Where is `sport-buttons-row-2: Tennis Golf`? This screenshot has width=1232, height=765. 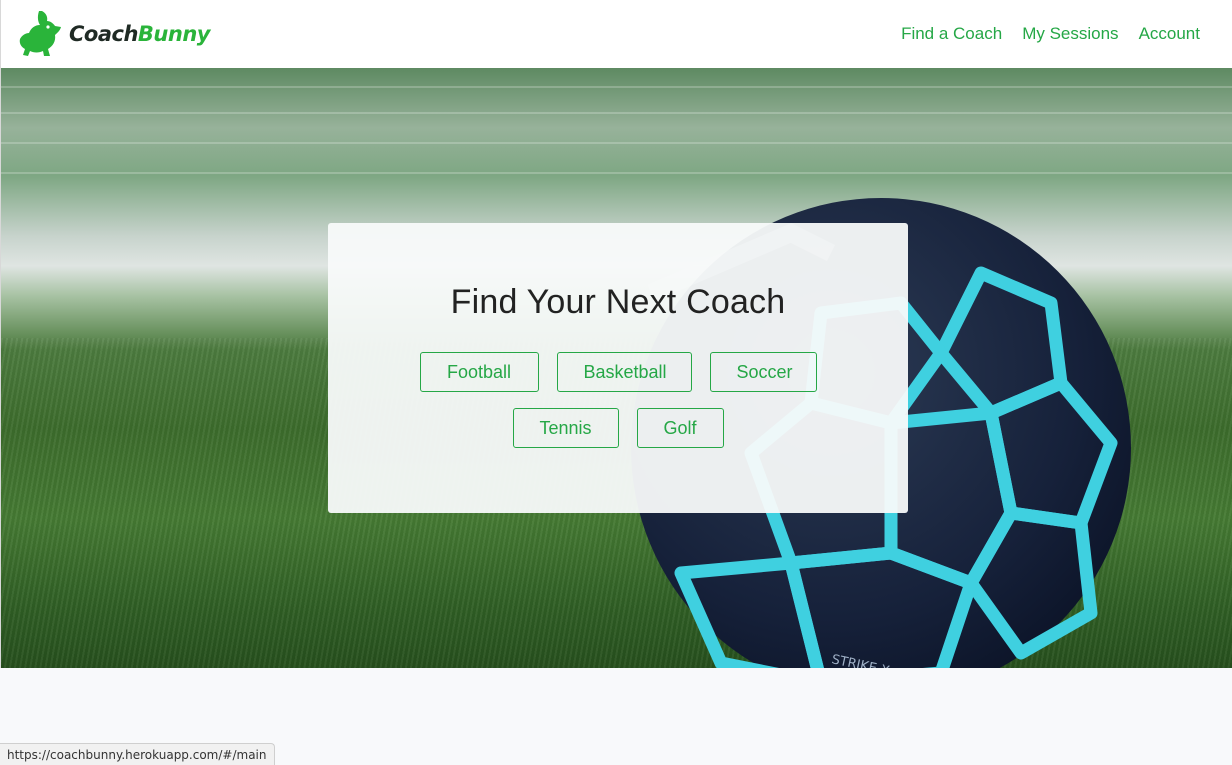 sport-buttons-row-2: Tennis Golf is located at coordinates (618, 428).